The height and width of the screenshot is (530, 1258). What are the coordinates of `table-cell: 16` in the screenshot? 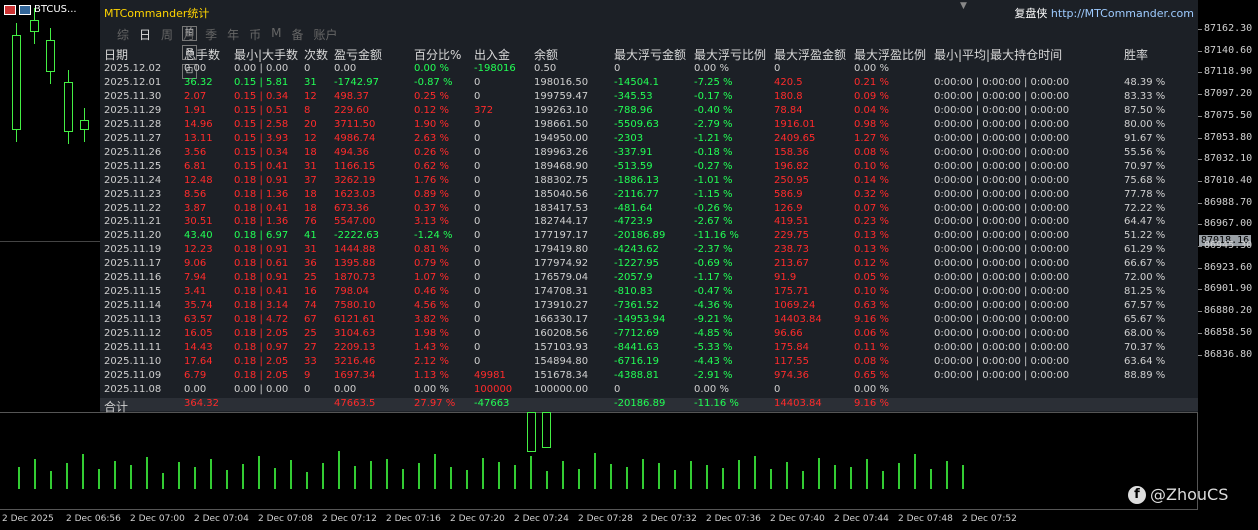 It's located at (310, 292).